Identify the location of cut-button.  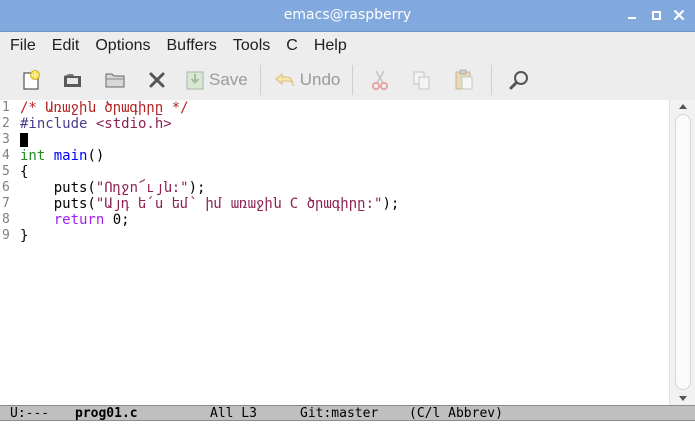
(380, 80).